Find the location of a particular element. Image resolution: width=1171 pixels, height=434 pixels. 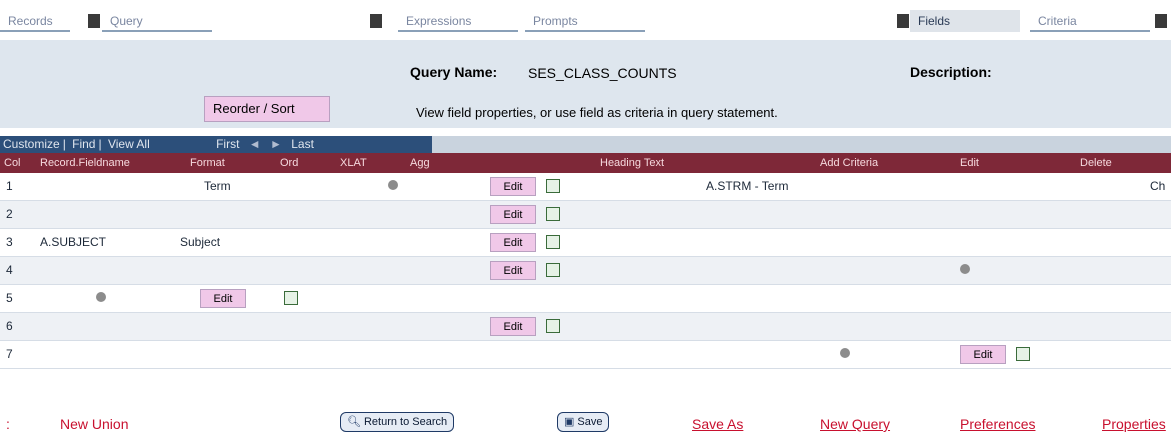

column-header: Agg is located at coordinates (440, 163).